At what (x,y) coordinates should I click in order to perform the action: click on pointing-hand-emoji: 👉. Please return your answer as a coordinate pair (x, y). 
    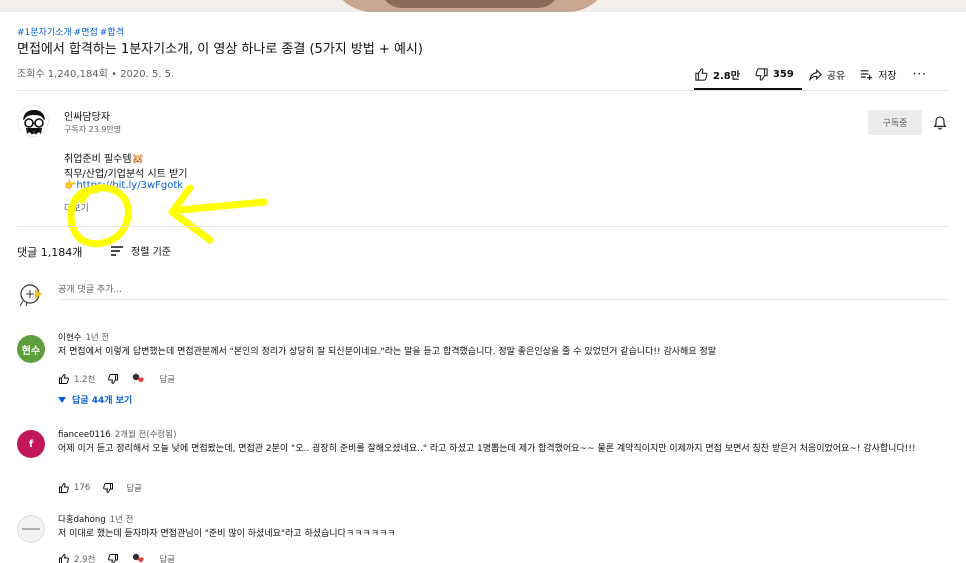
    Looking at the image, I should click on (70, 185).